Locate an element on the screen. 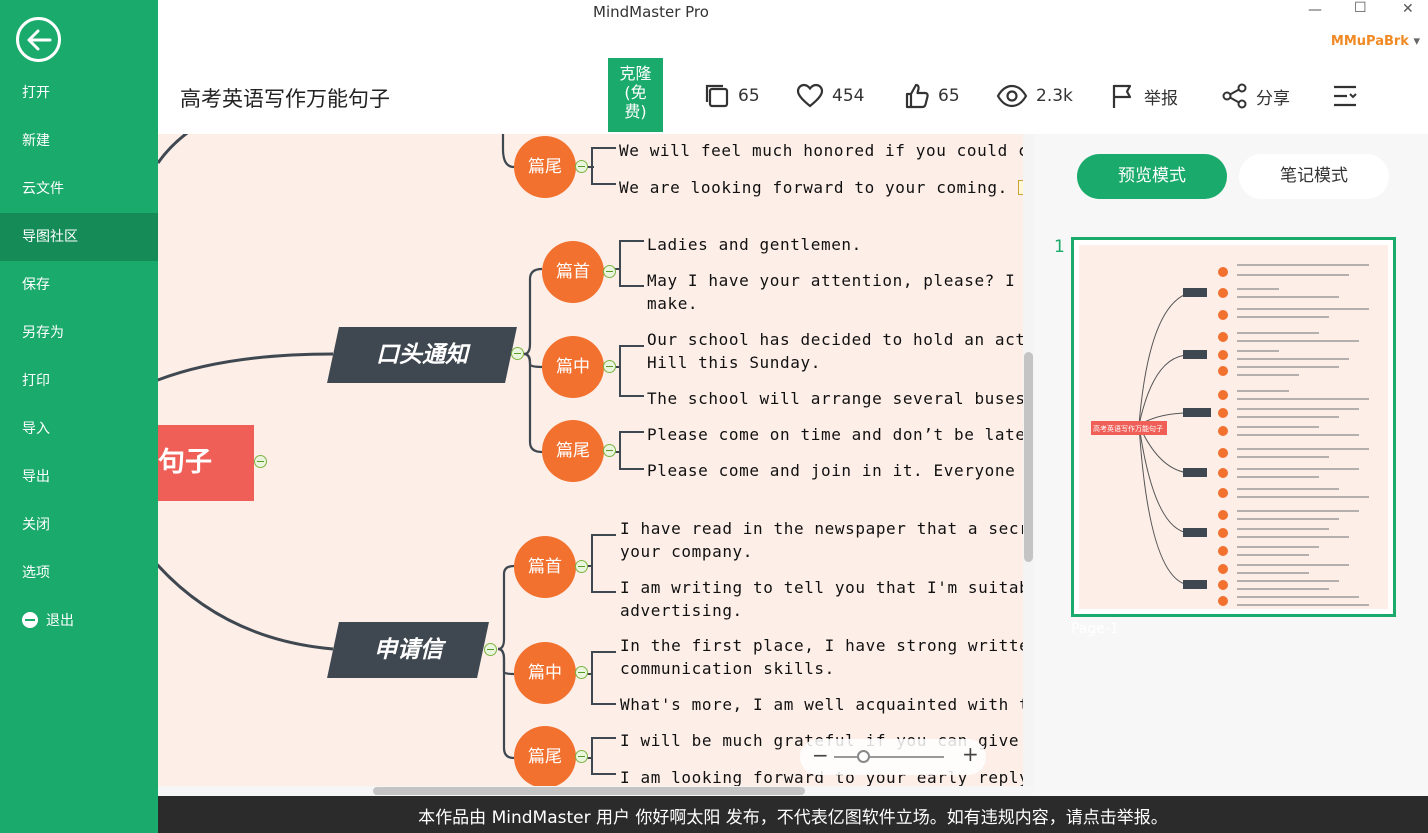 This screenshot has width=1428, height=833. exit-icon is located at coordinates (30, 620).